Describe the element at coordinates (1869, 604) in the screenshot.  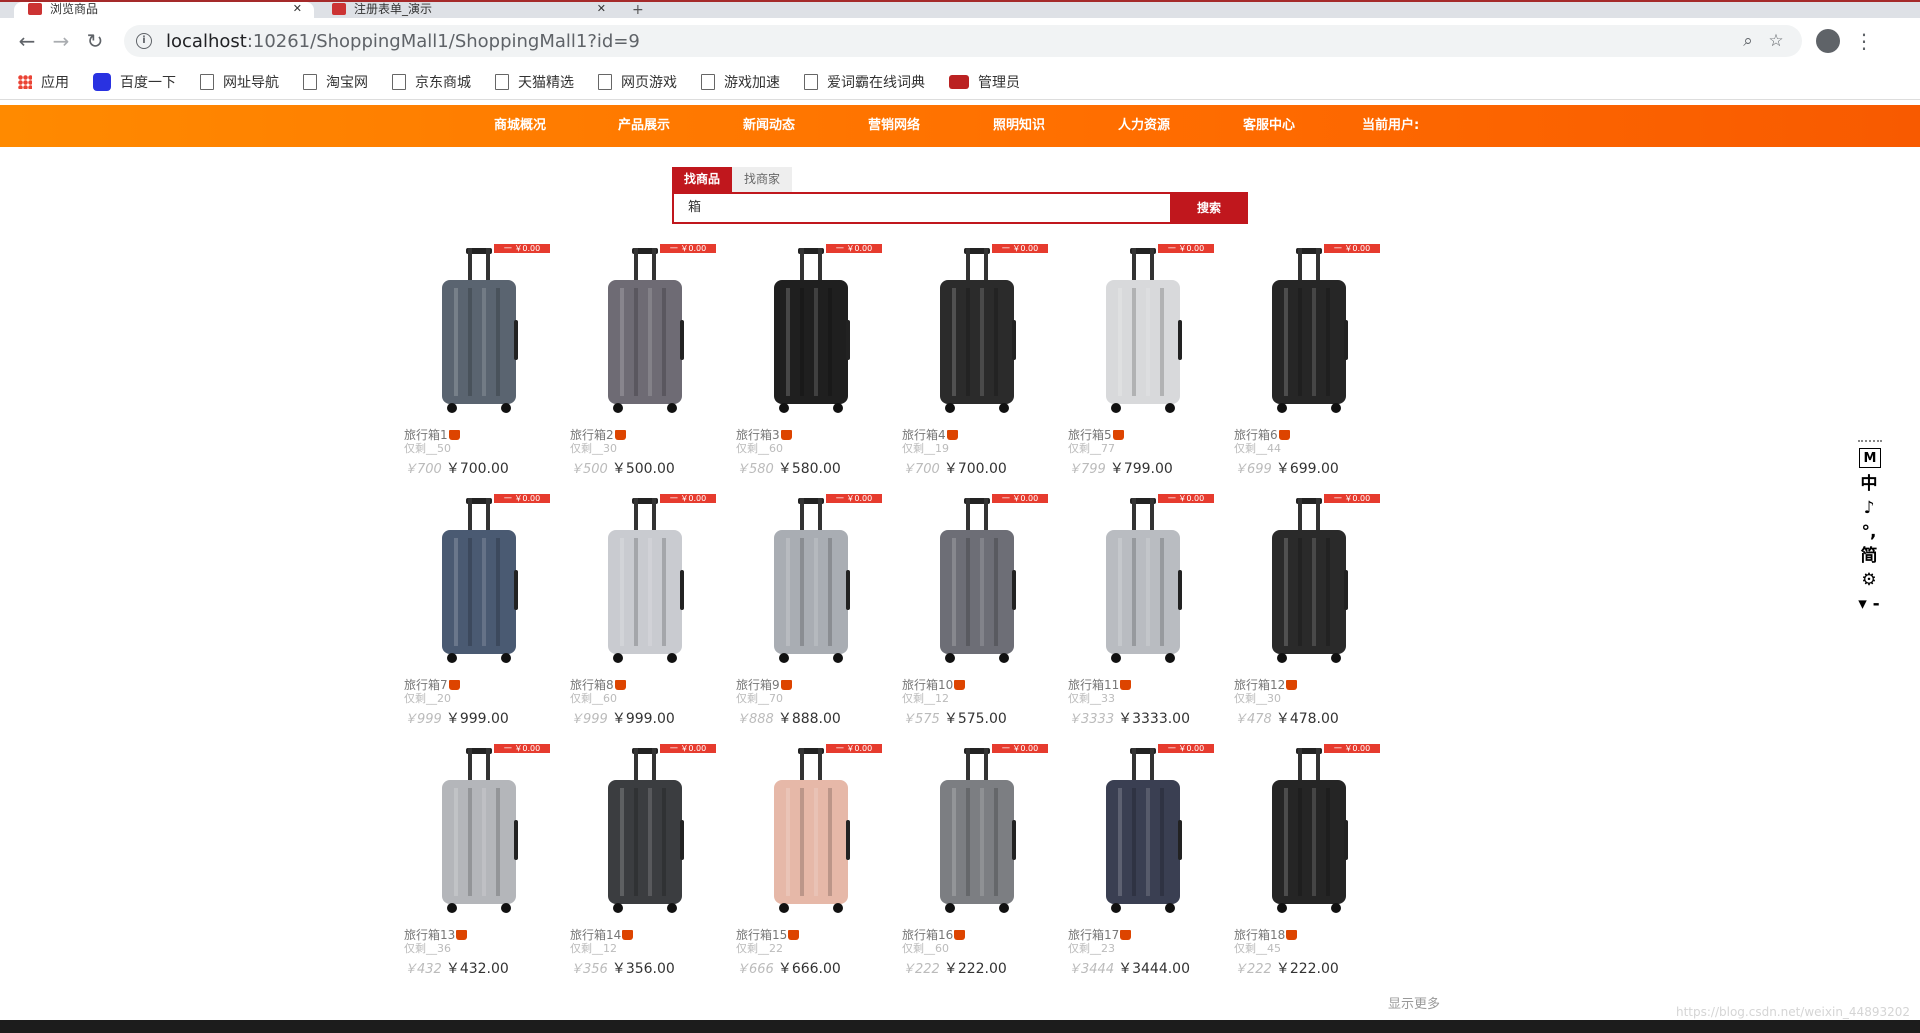
I see `ime-more-icon: ▾ -` at that location.